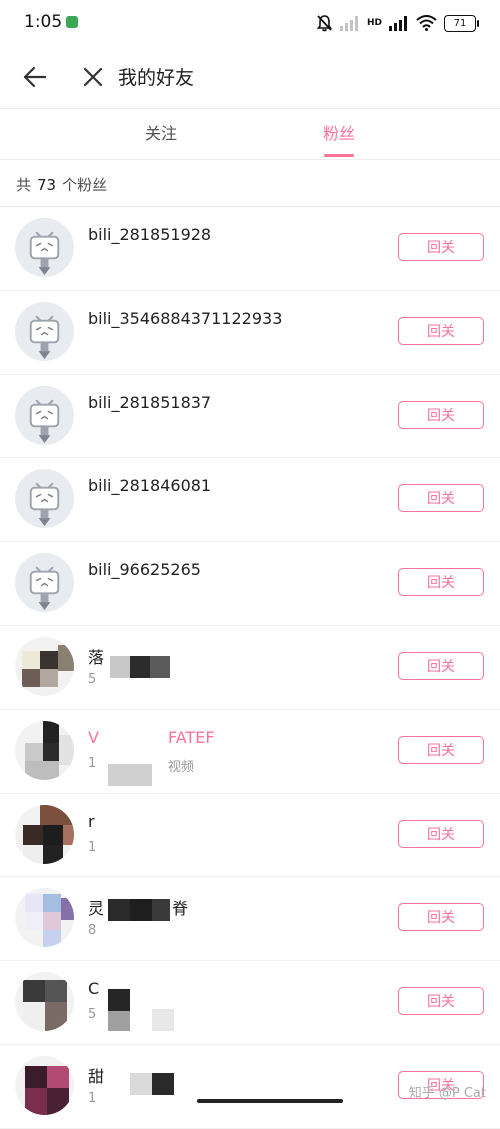 Image resolution: width=500 pixels, height=1129 pixels. Describe the element at coordinates (185, 318) in the screenshot. I see `fan-name: bili_3546884371122933` at that location.